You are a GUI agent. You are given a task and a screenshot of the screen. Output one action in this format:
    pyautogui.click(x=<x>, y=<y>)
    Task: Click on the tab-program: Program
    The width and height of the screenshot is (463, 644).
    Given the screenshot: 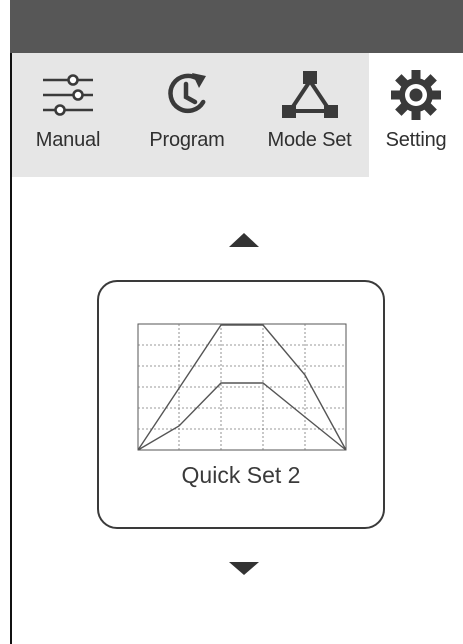 What is the action you would take?
    pyautogui.click(x=187, y=115)
    